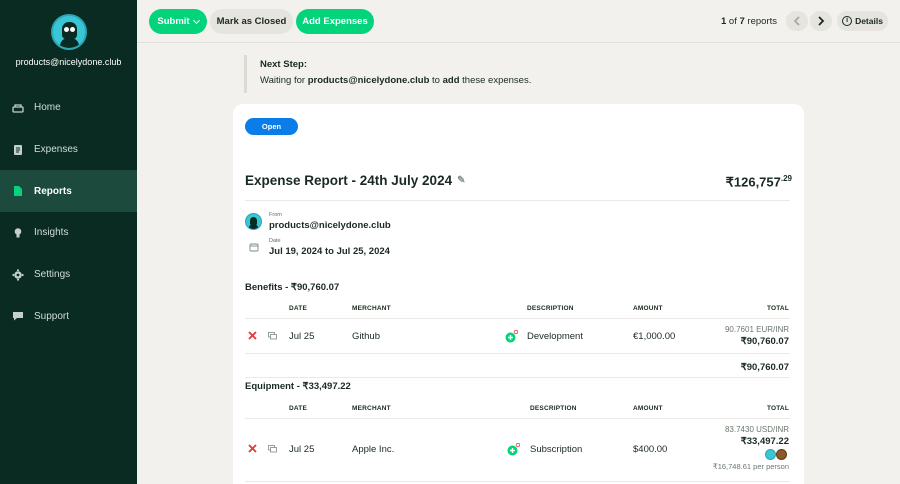  I want to click on from-value: products@nicelydone.club, so click(330, 225).